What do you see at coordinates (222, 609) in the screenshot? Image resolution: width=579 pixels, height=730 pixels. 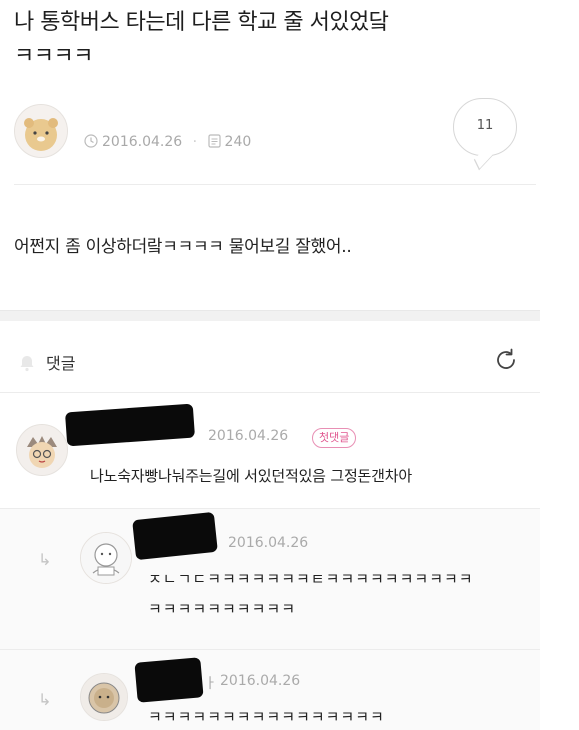 I see `reply-text-line2: ㅋㅋㅋㅋㅋㅋㅋㅋㅋㅋ` at bounding box center [222, 609].